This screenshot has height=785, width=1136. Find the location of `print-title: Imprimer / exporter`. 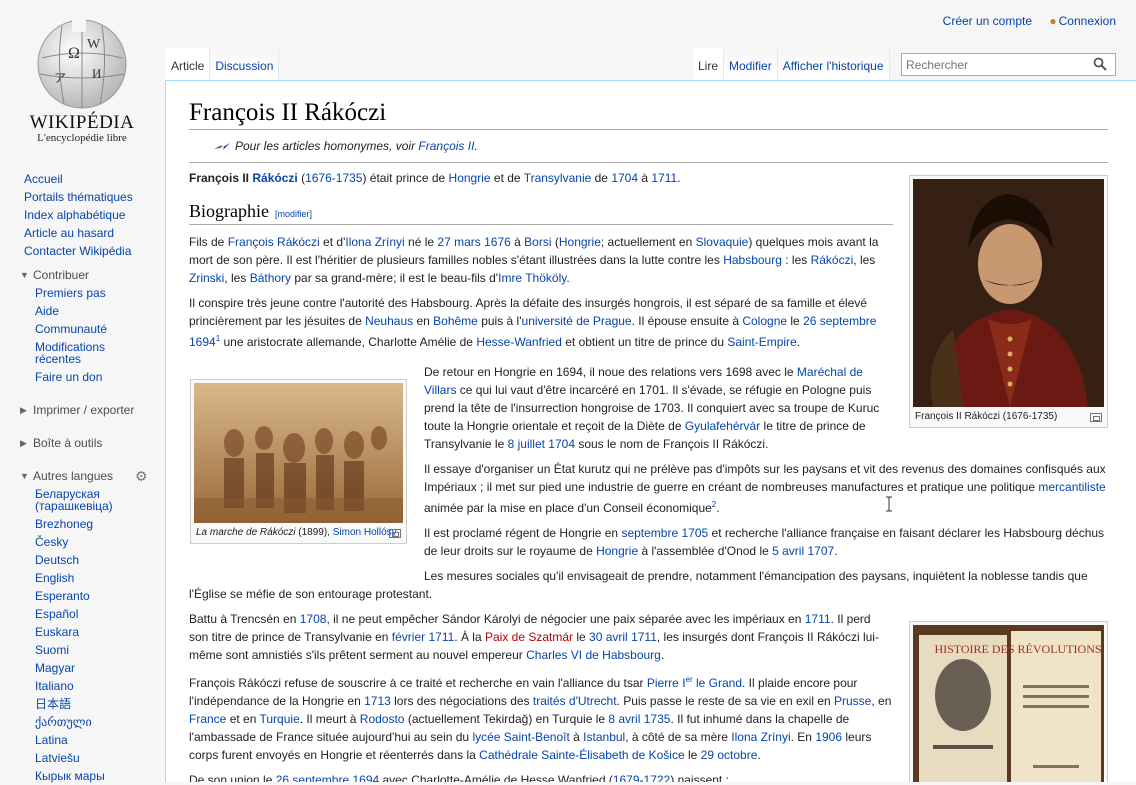

print-title: Imprimer / exporter is located at coordinates (84, 410).